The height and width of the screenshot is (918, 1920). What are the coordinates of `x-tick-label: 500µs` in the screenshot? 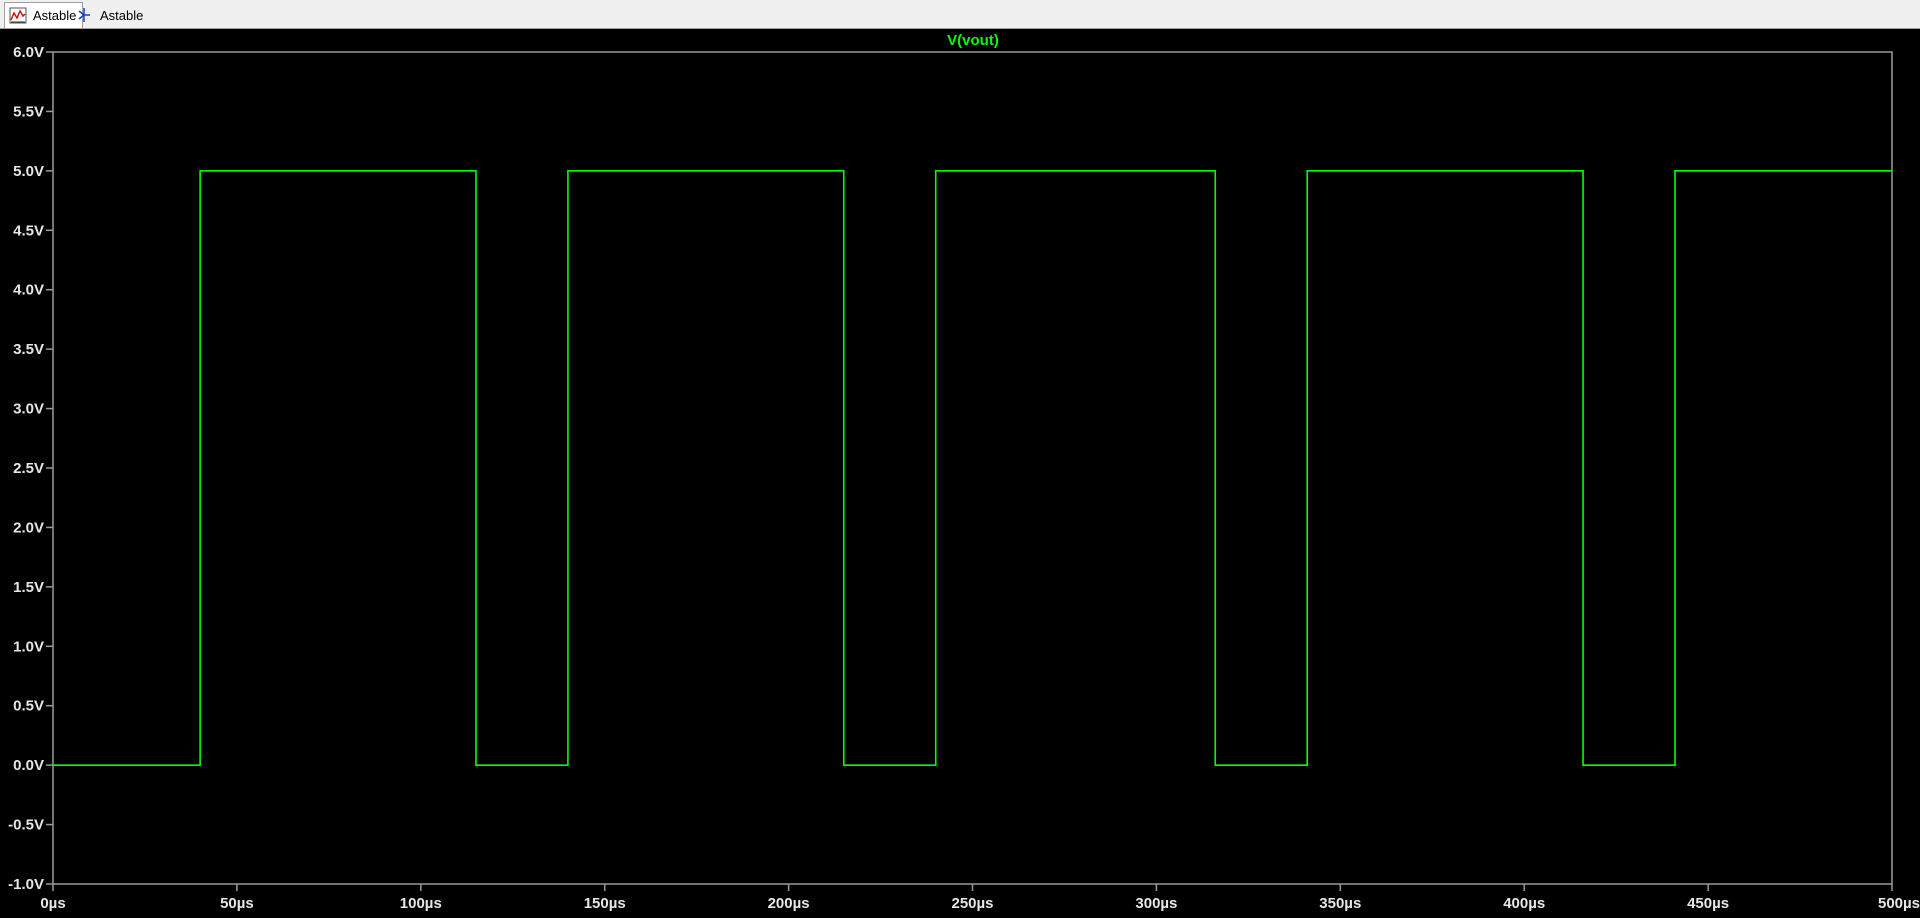 It's located at (1899, 903).